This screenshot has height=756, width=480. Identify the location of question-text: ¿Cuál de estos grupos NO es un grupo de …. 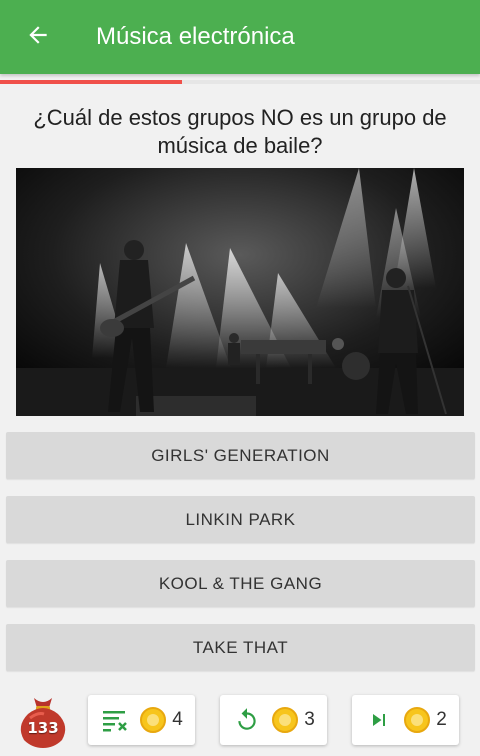
(240, 131).